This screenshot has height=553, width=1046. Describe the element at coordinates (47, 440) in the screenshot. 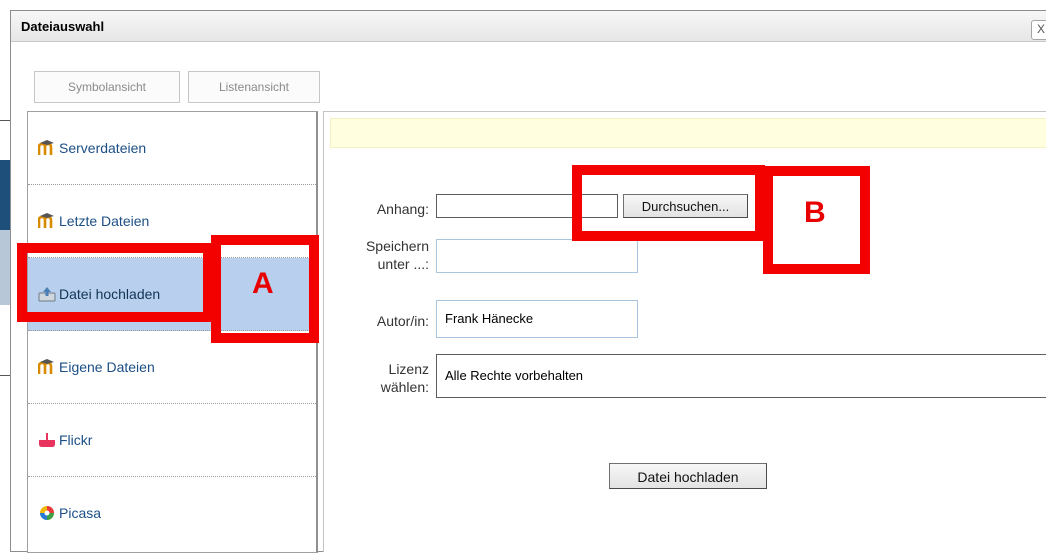

I see `flickr-icon` at that location.